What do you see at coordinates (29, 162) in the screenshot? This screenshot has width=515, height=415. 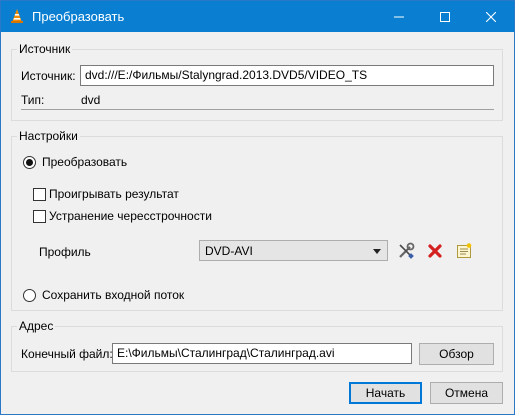 I see `convert-radio` at bounding box center [29, 162].